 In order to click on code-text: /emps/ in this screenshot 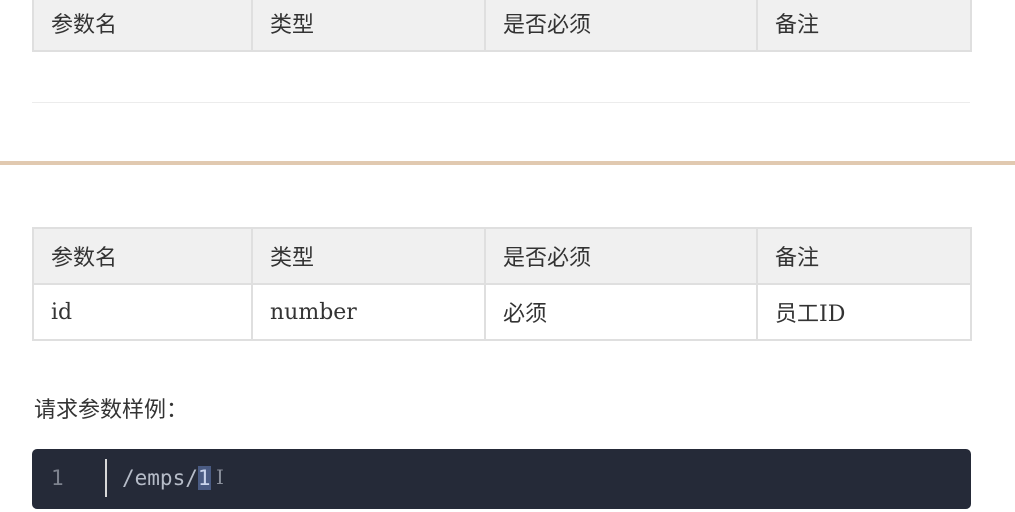, I will do `click(160, 478)`.